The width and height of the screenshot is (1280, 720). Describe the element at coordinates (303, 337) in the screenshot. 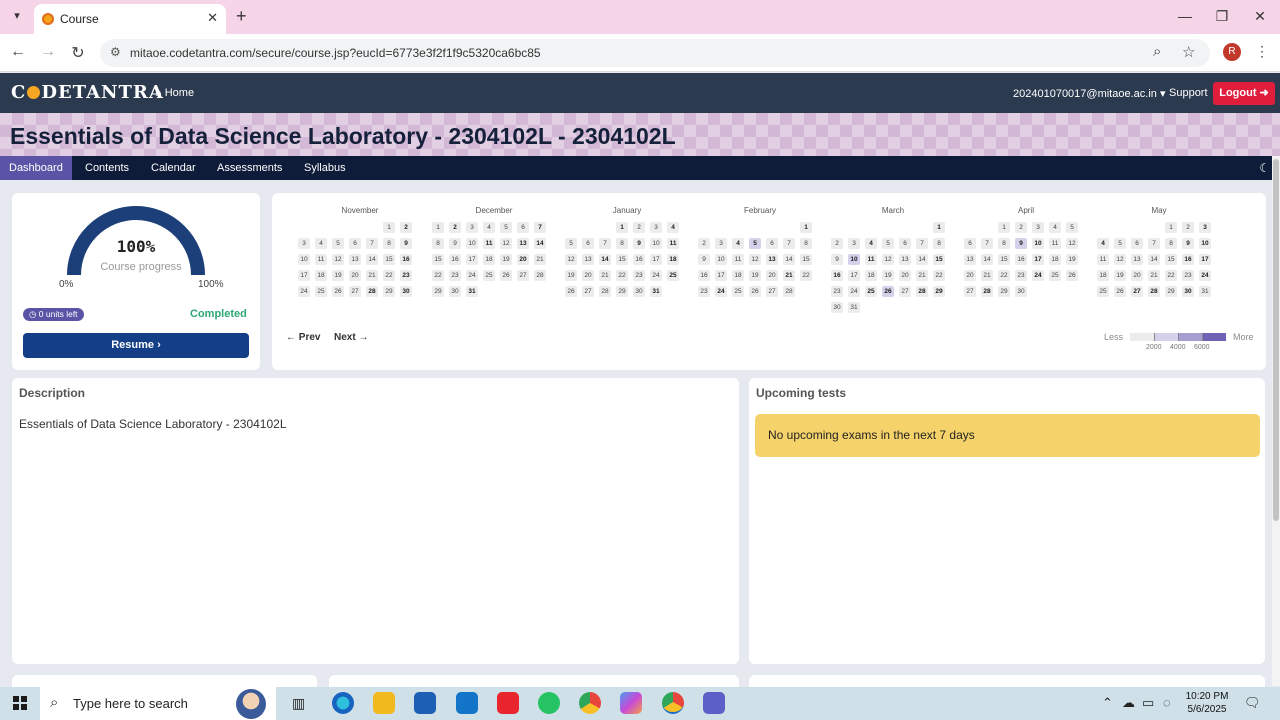

I see `prev-button: ← Prev` at that location.